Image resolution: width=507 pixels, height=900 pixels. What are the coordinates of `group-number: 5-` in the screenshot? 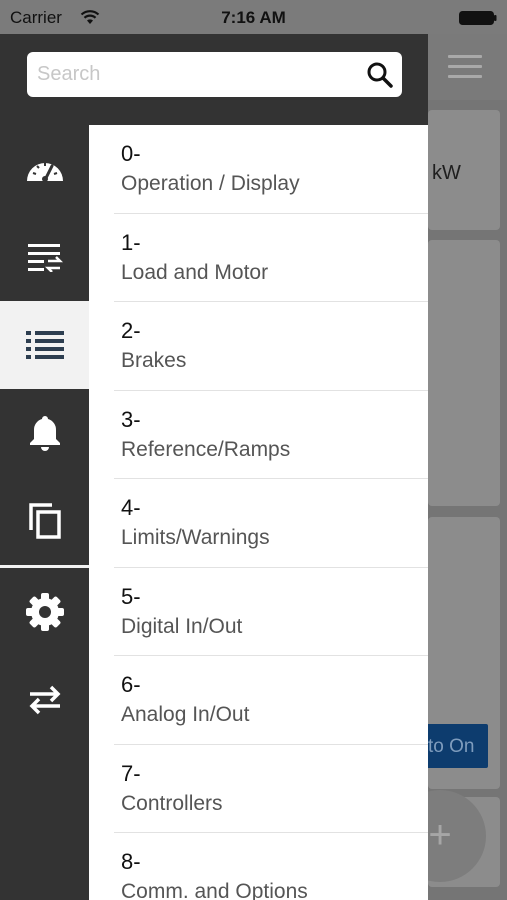 It's located at (131, 596).